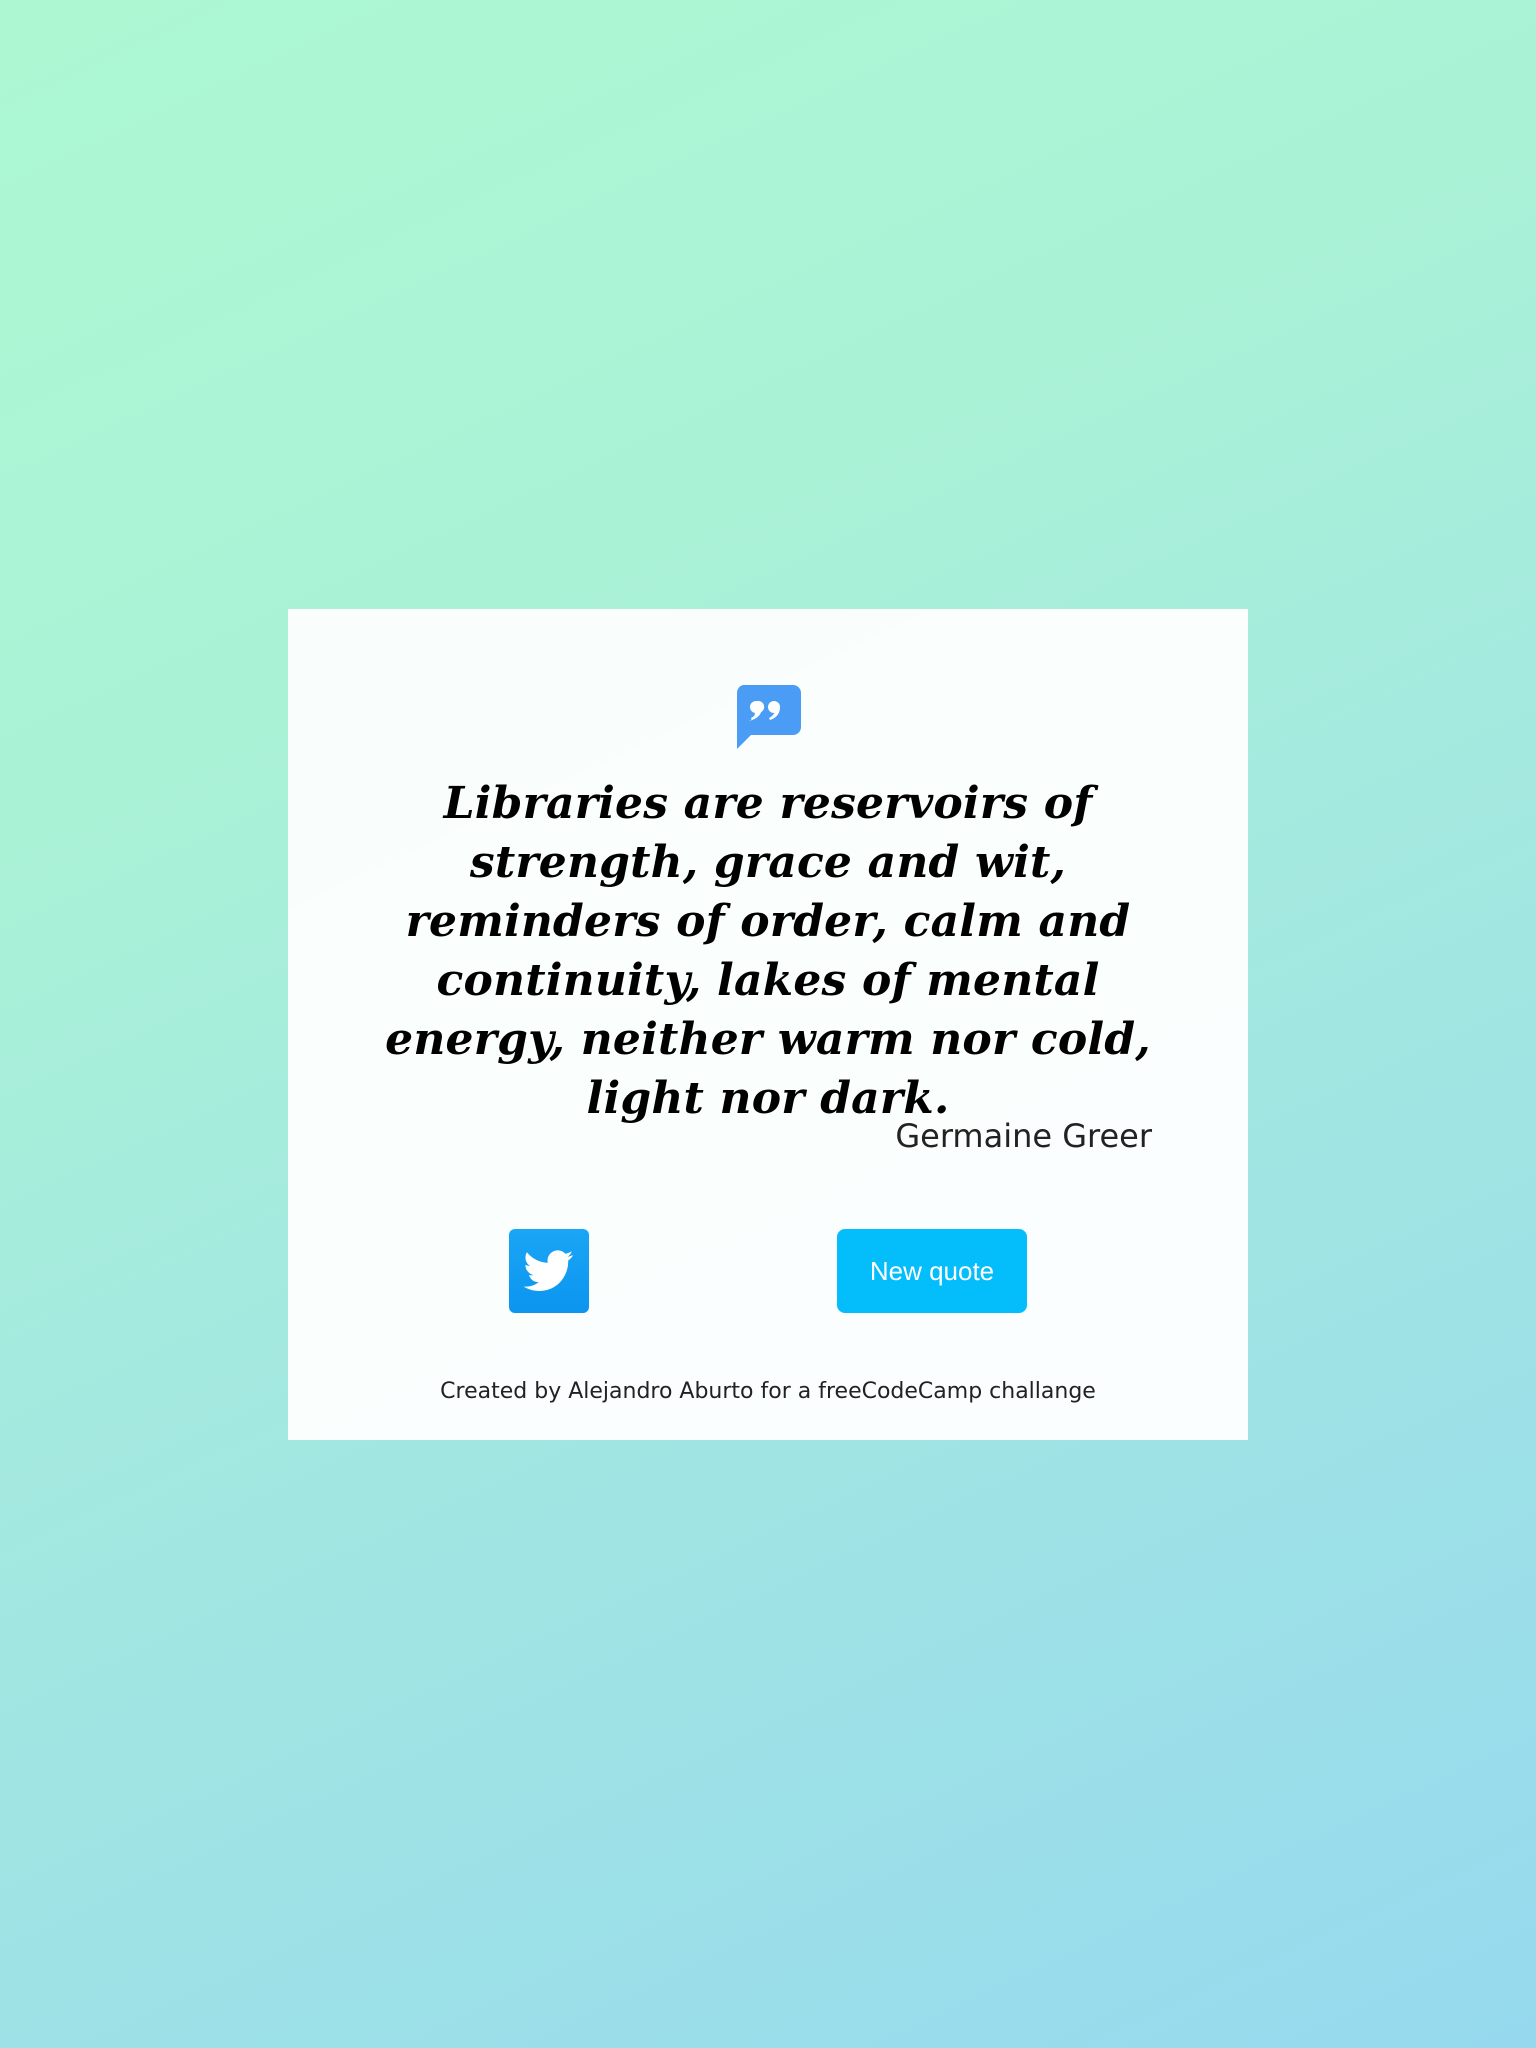 The image size is (1536, 2048). What do you see at coordinates (932, 1271) in the screenshot?
I see `new-quote-button: New quote` at bounding box center [932, 1271].